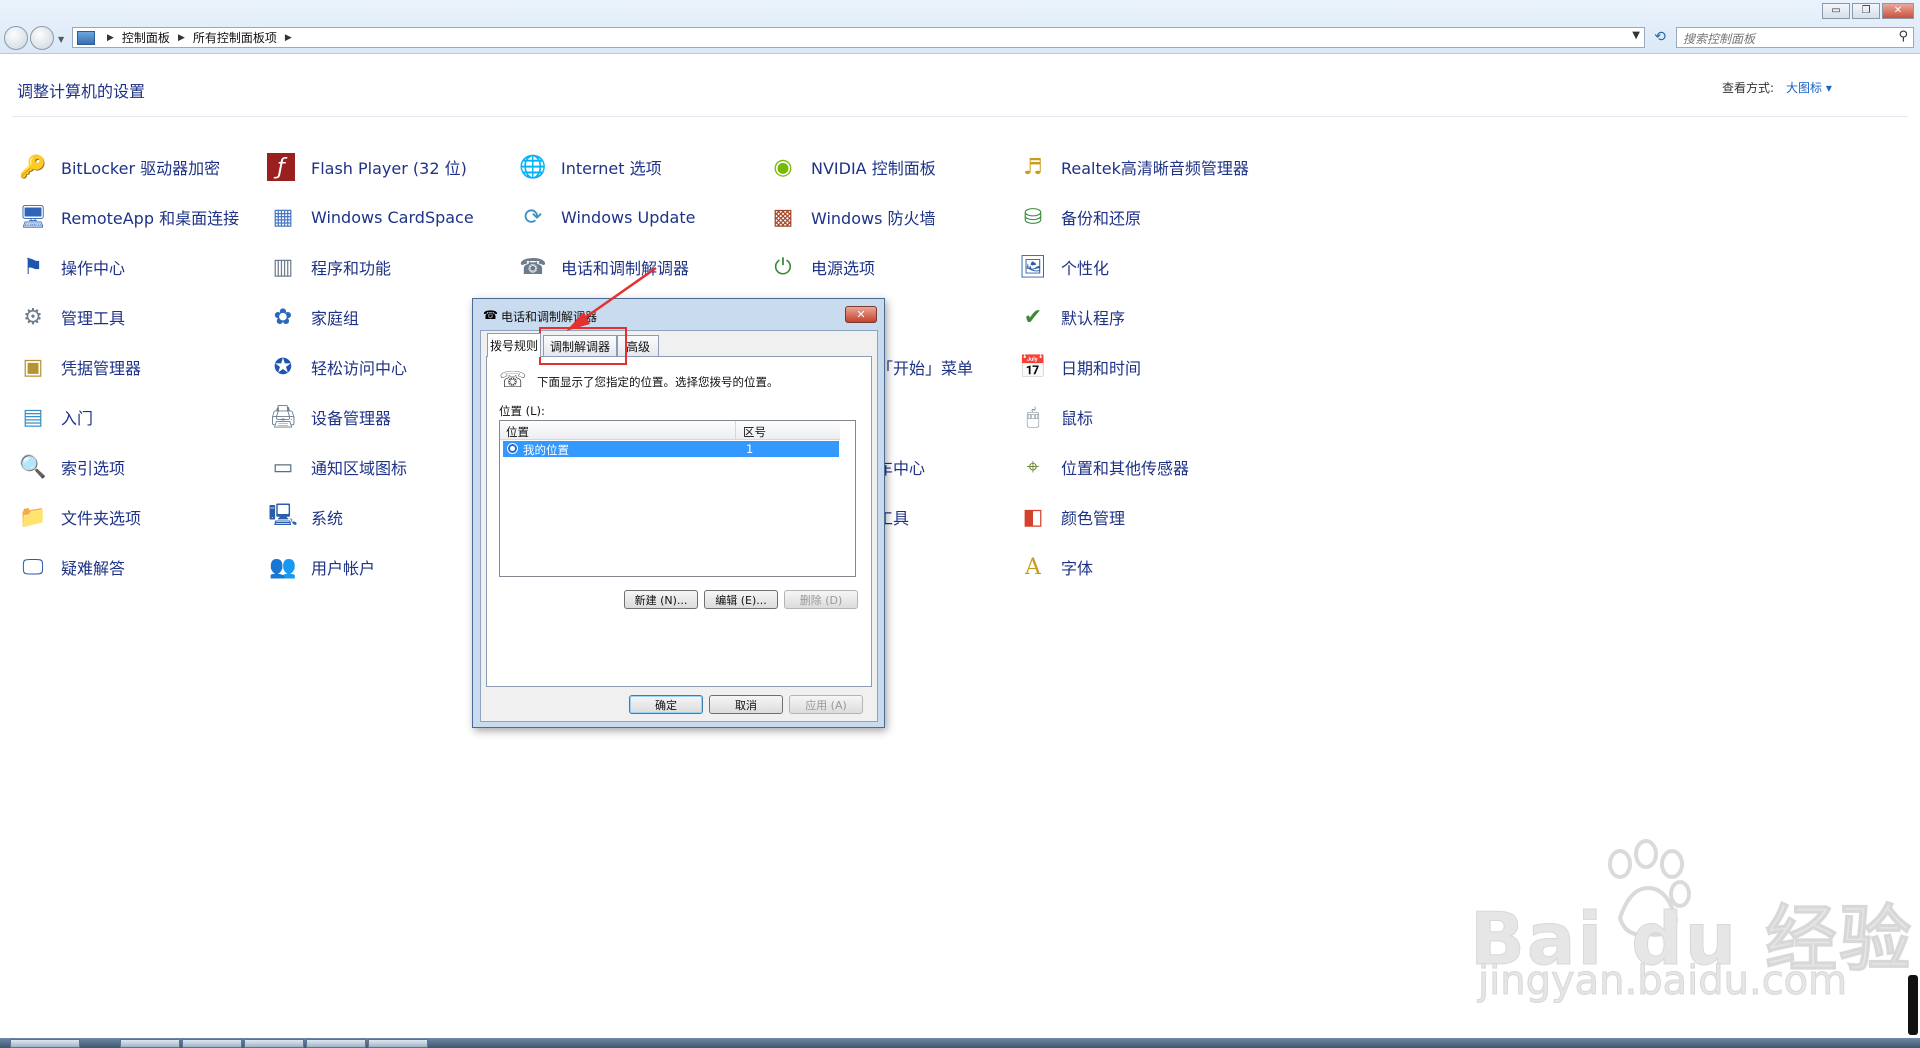 This screenshot has height=1048, width=1920. I want to click on accessibility-icon: ✪, so click(283, 367).